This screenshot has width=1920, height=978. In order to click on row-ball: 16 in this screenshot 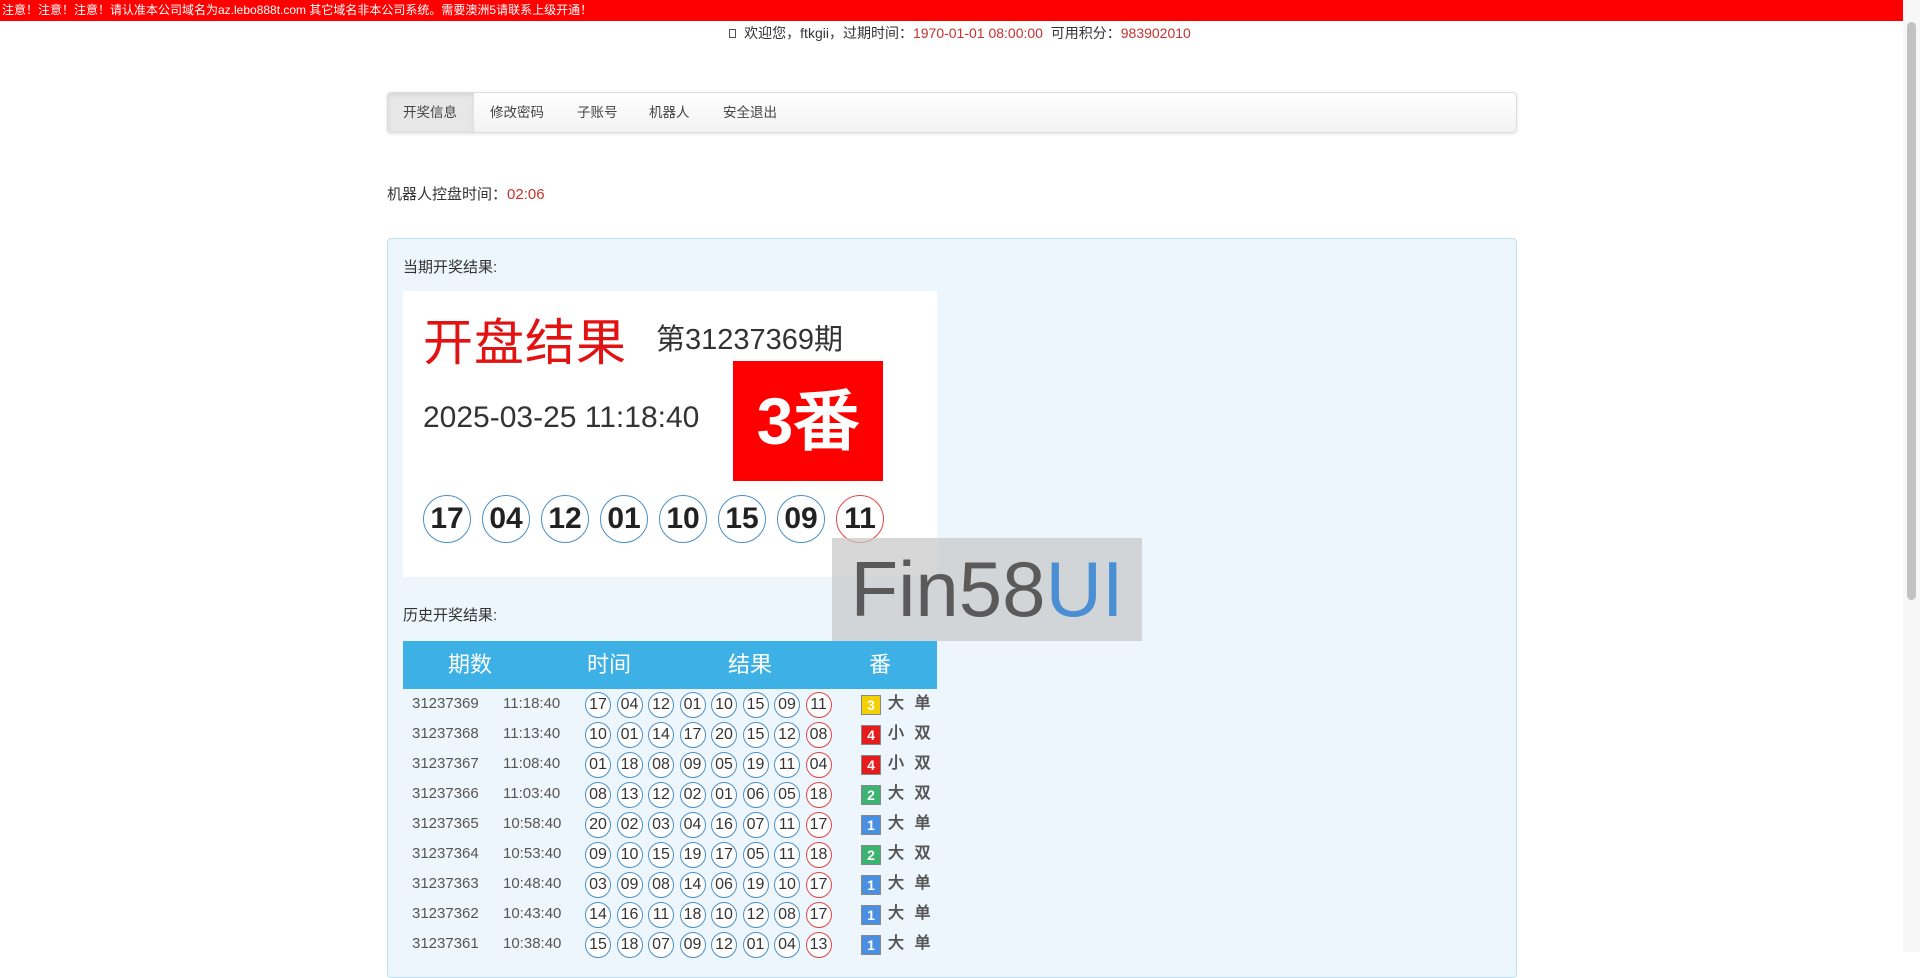, I will do `click(629, 915)`.